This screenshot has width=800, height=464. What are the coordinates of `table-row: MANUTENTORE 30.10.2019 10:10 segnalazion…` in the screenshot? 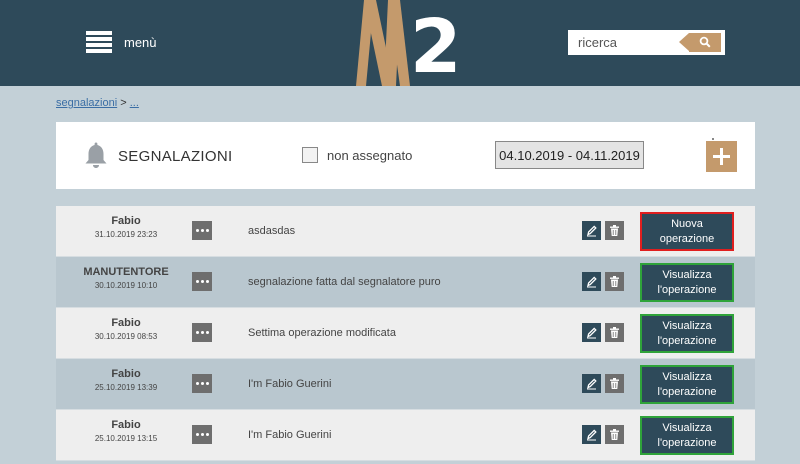 It's located at (405, 282).